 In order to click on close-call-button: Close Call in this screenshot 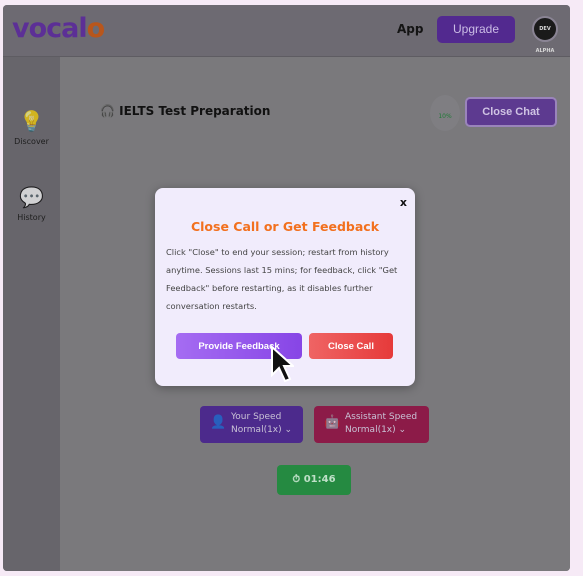, I will do `click(351, 346)`.